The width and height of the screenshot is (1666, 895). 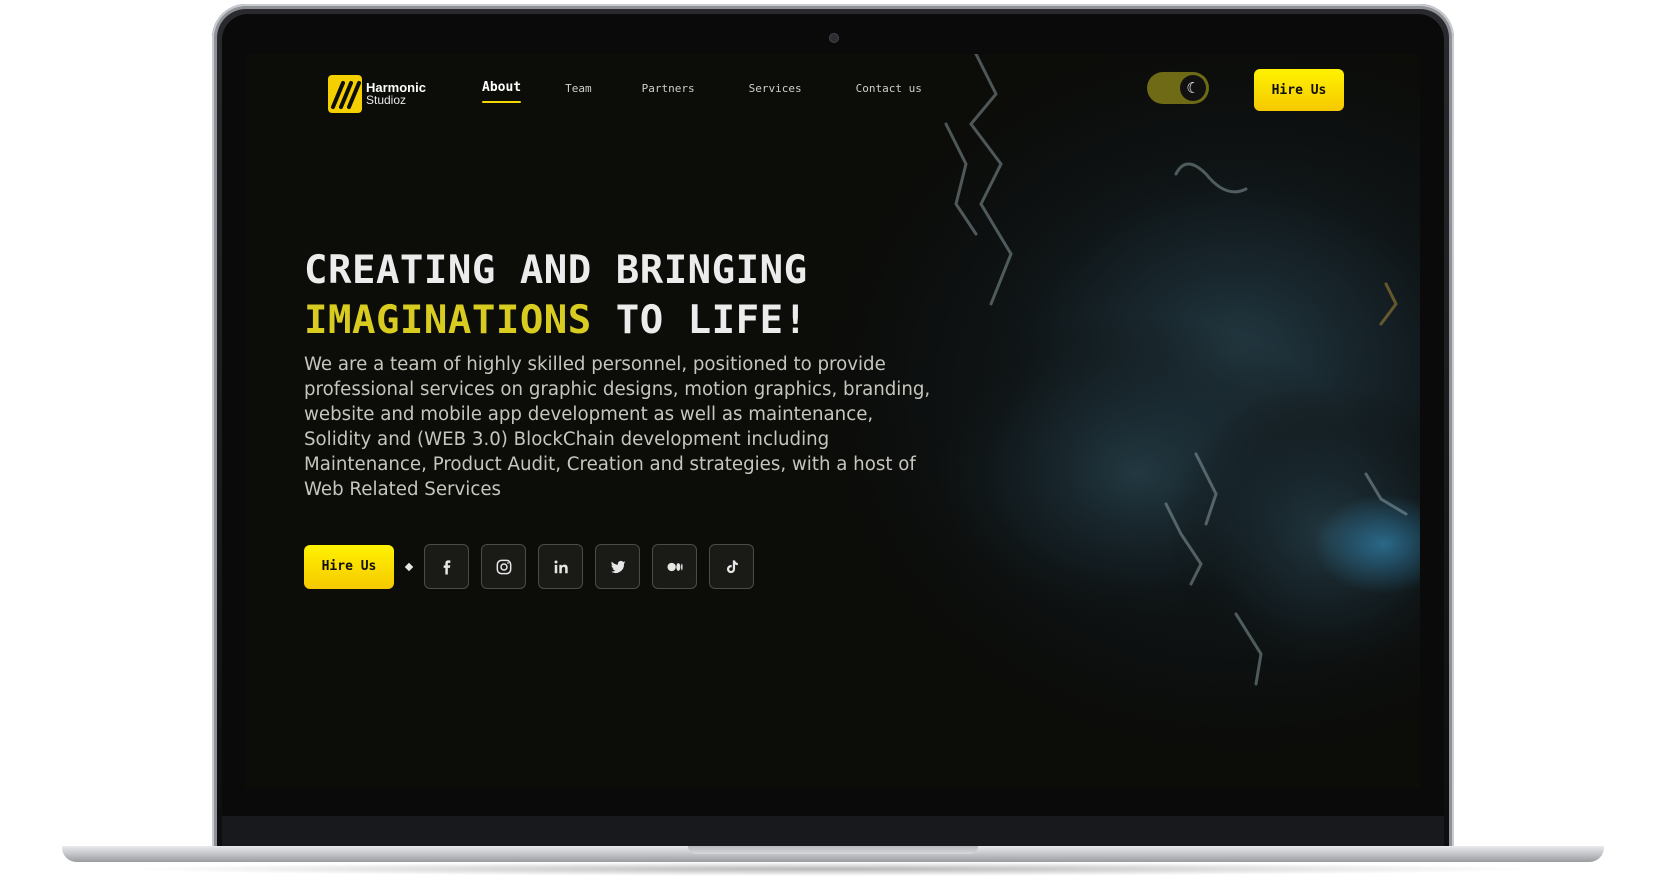 I want to click on linkedin-button, so click(x=560, y=566).